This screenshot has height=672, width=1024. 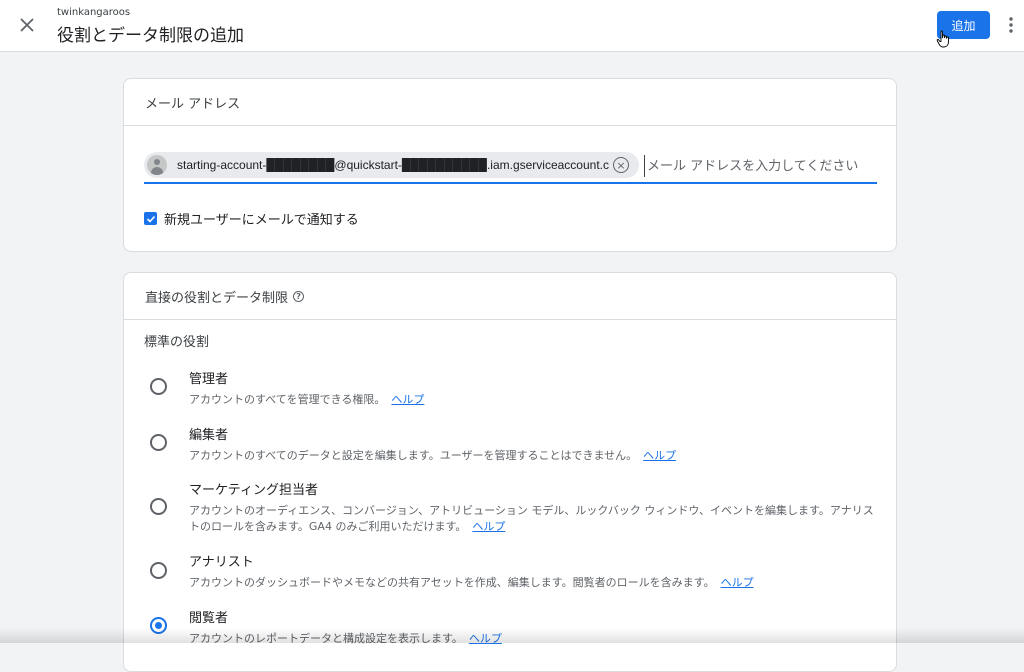 I want to click on help-icon: ?, so click(x=299, y=296).